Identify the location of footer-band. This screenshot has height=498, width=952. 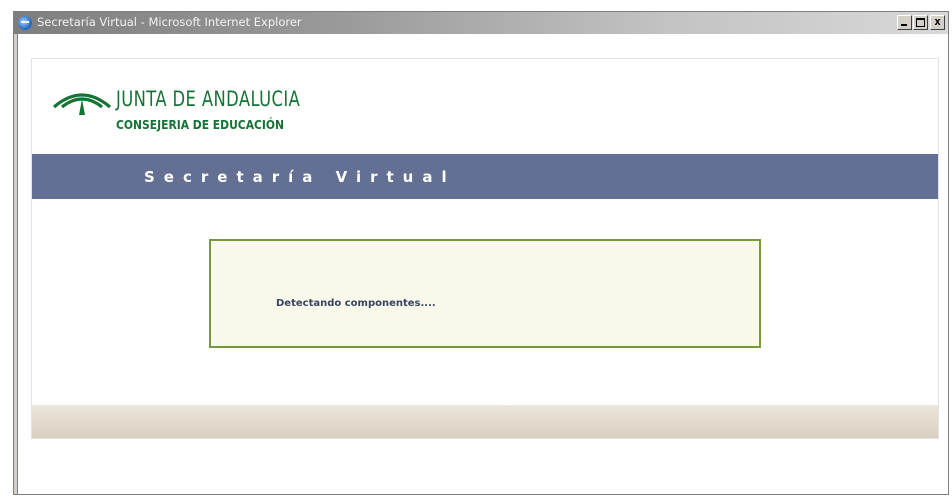
(485, 421).